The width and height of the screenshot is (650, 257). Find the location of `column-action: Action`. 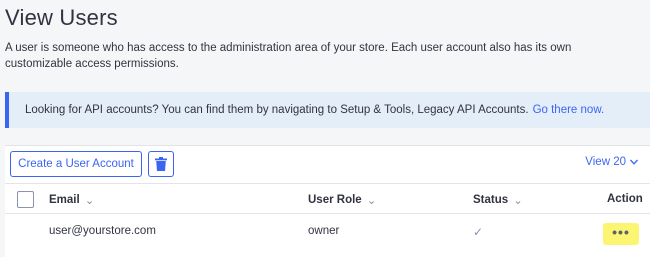

column-action: Action is located at coordinates (625, 199).